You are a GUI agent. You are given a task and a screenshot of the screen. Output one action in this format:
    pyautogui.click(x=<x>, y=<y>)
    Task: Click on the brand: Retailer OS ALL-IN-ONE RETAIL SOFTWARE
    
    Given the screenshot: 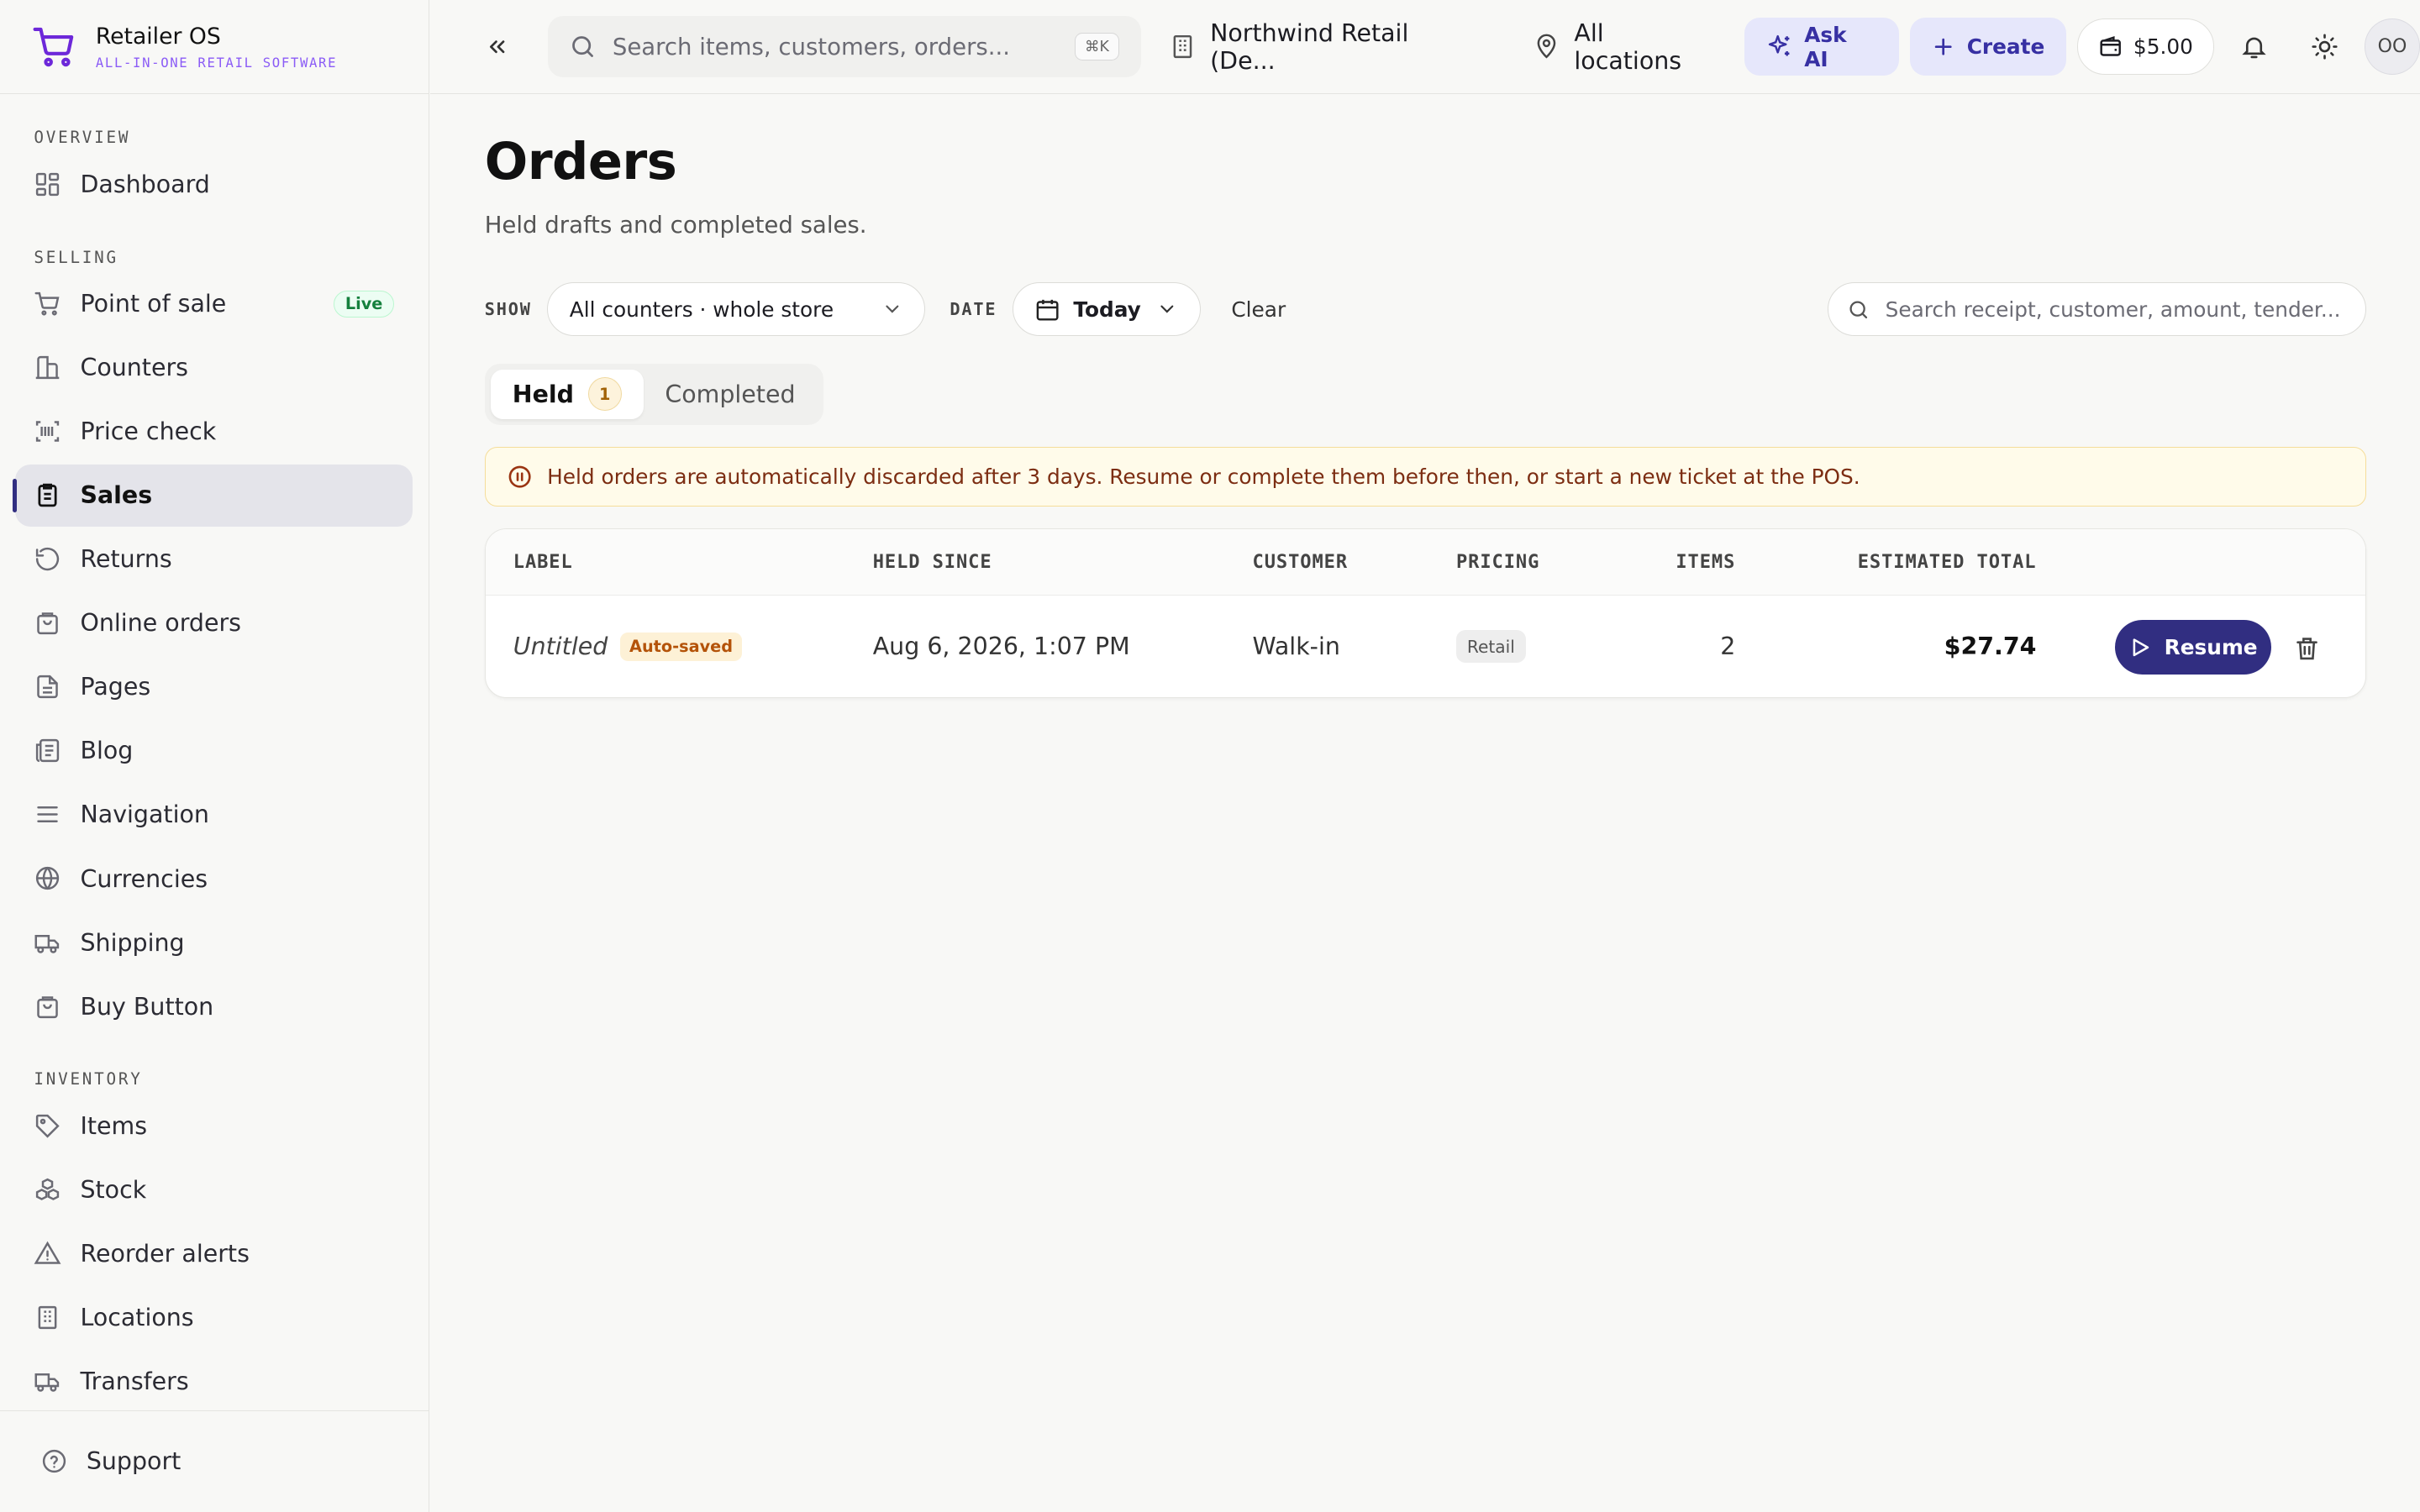 What is the action you would take?
    pyautogui.click(x=214, y=47)
    